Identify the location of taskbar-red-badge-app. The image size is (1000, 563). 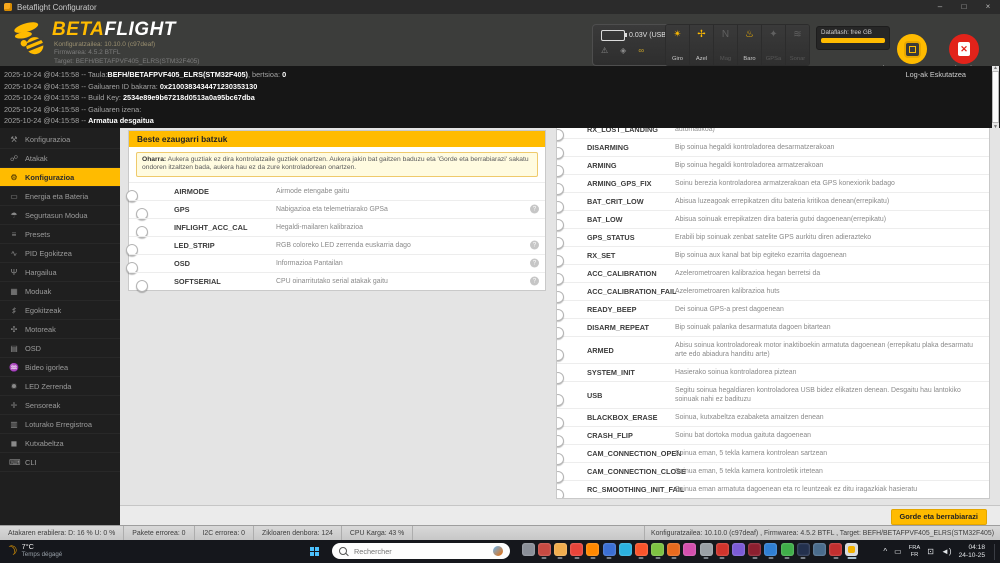
(722, 551).